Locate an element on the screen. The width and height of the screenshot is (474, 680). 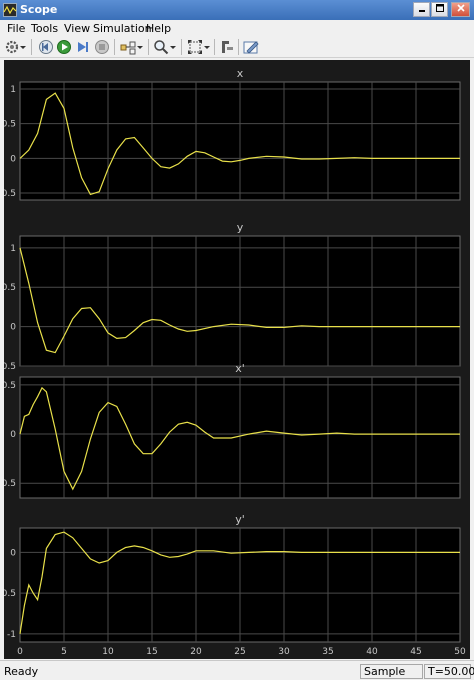
menu-view: View is located at coordinates (77, 28).